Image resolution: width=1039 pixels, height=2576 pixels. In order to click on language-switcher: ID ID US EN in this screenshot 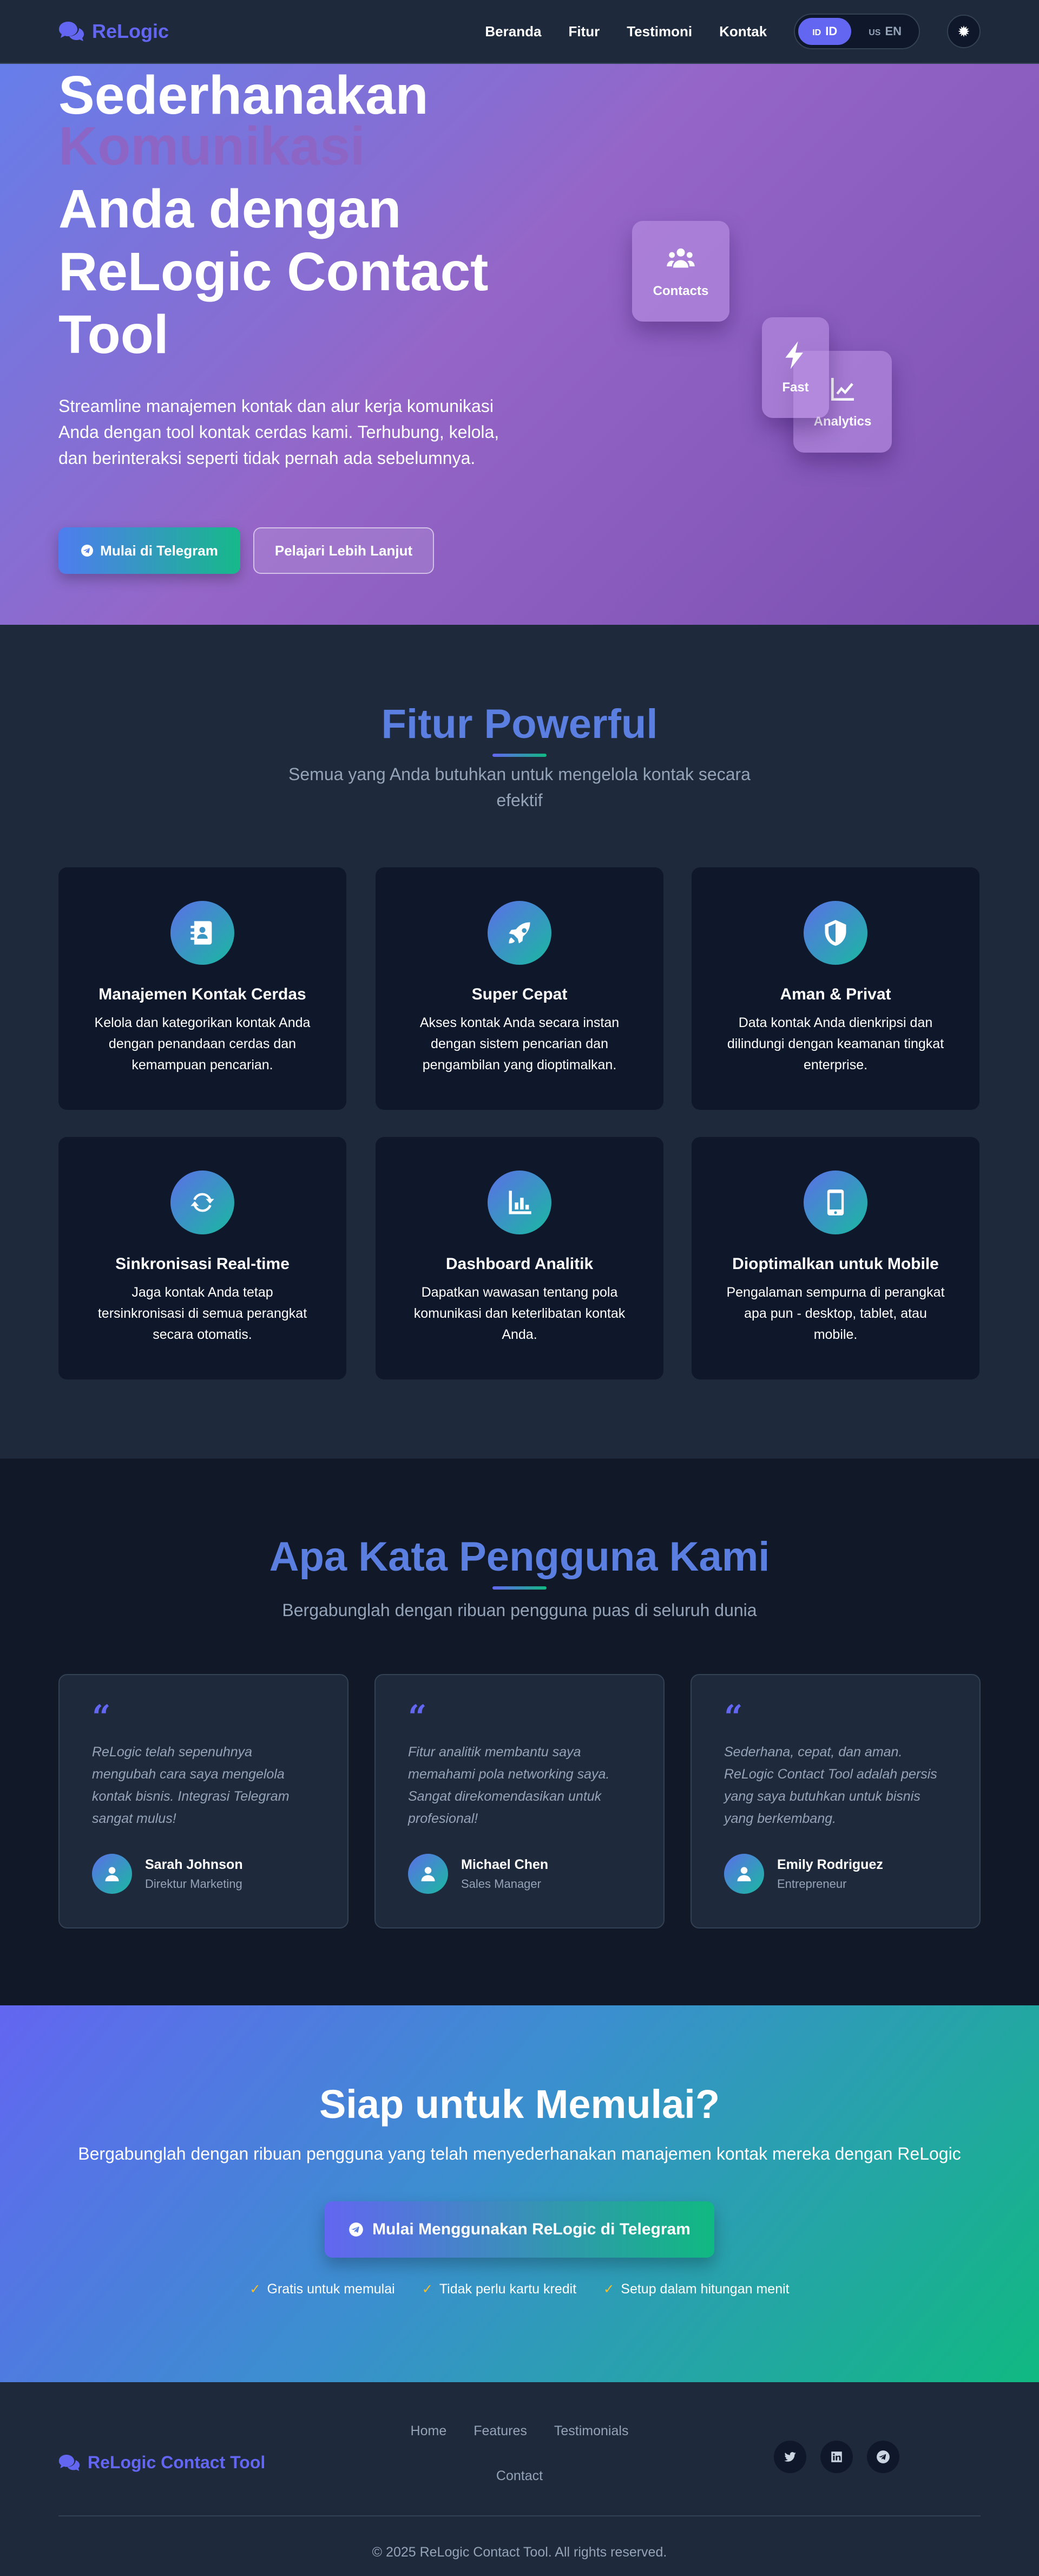, I will do `click(857, 31)`.